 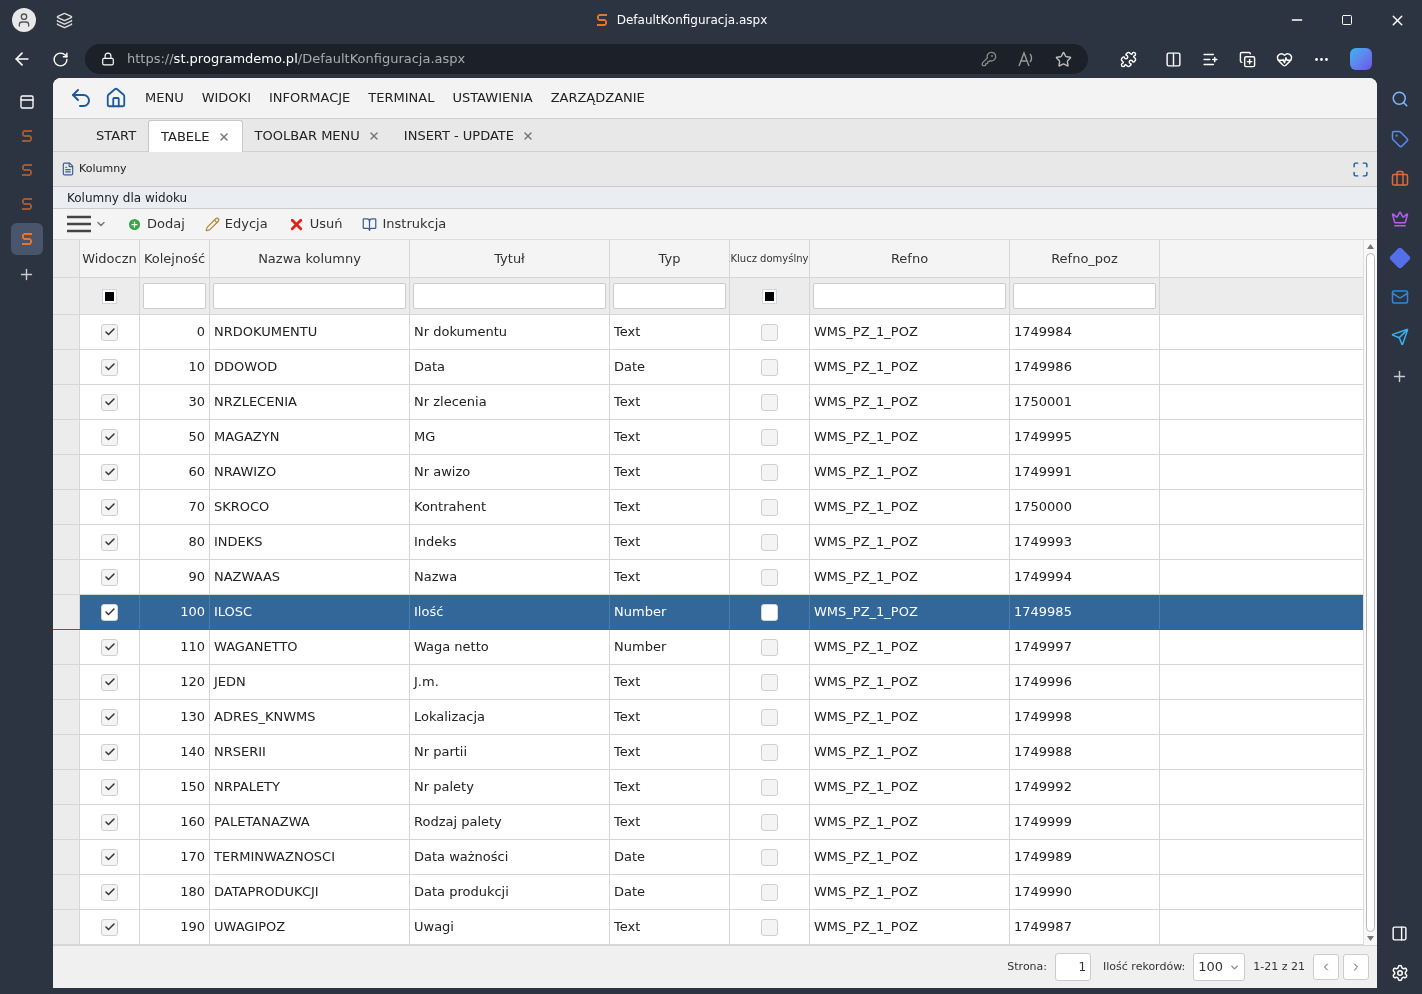 What do you see at coordinates (1085, 258) in the screenshot?
I see `column-header: Refno_poz` at bounding box center [1085, 258].